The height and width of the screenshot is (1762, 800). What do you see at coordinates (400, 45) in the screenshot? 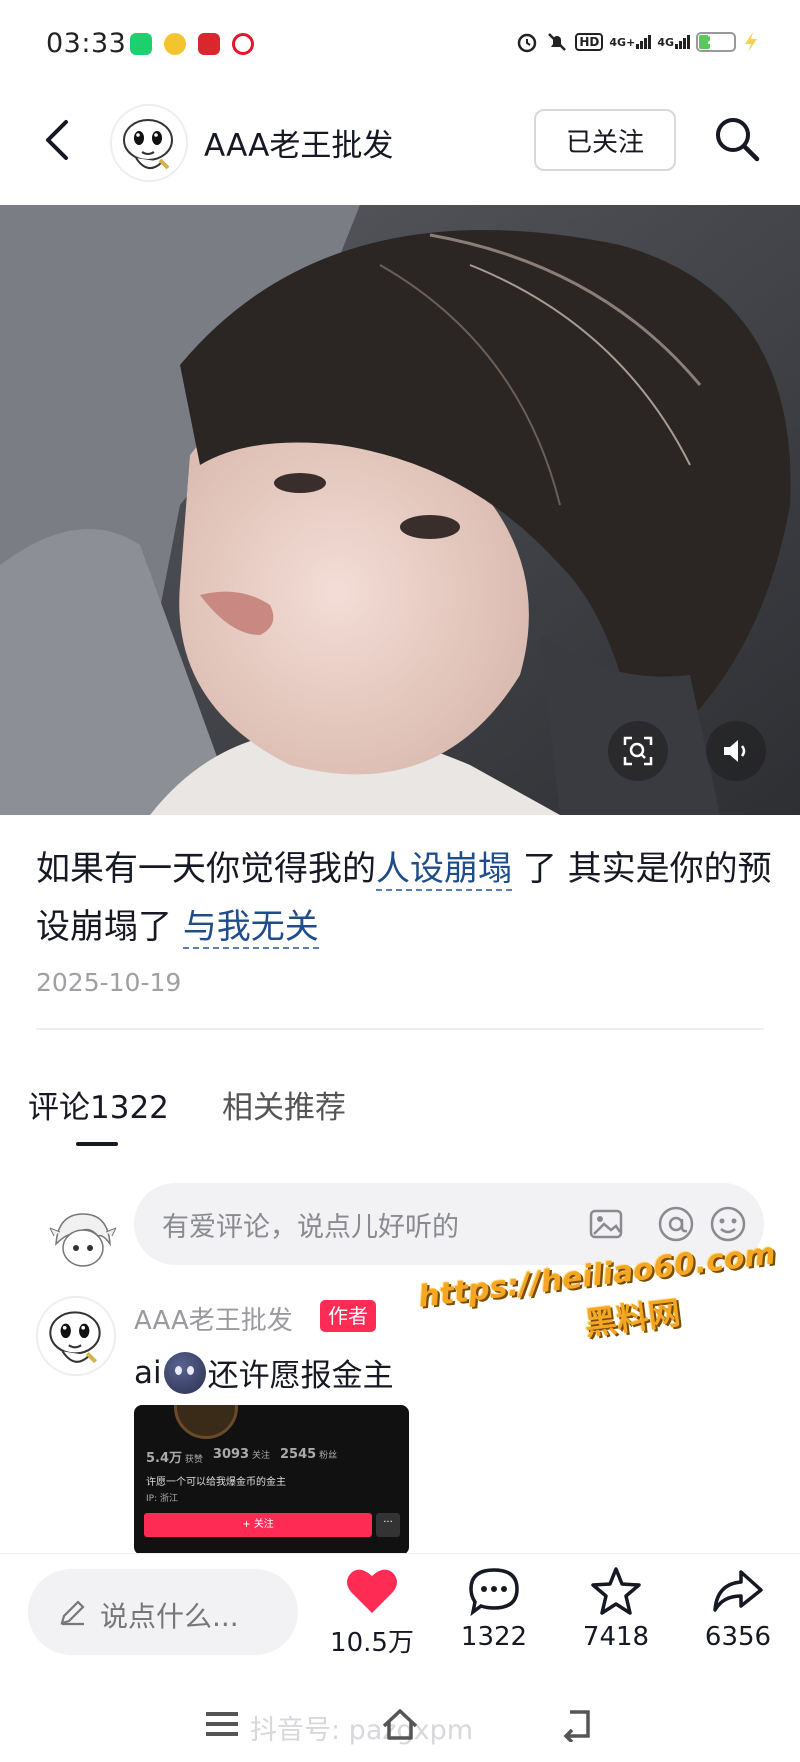
I see `status-bar: 03:33 HD 4G+ 4G 24` at bounding box center [400, 45].